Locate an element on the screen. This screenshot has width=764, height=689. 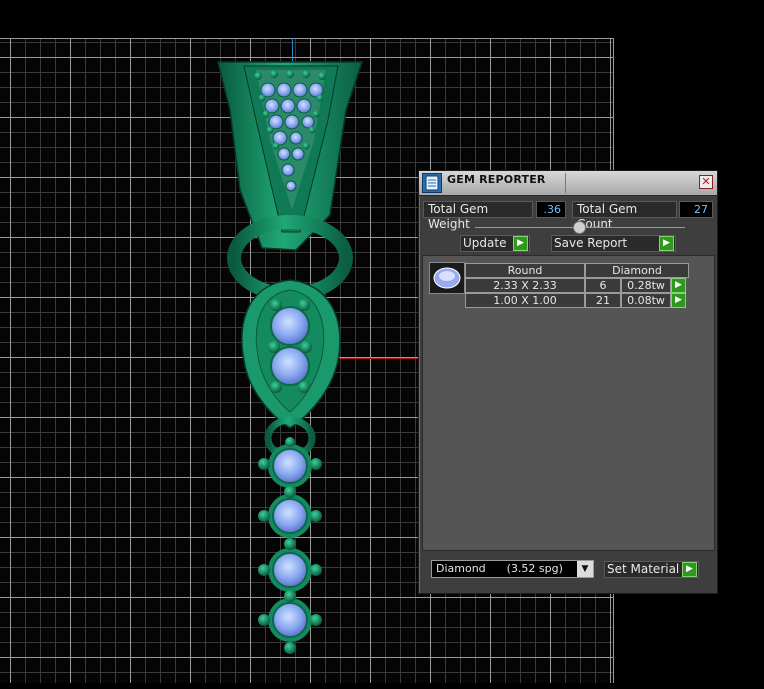
set-material-go-icon: ▶ is located at coordinates (689, 569).